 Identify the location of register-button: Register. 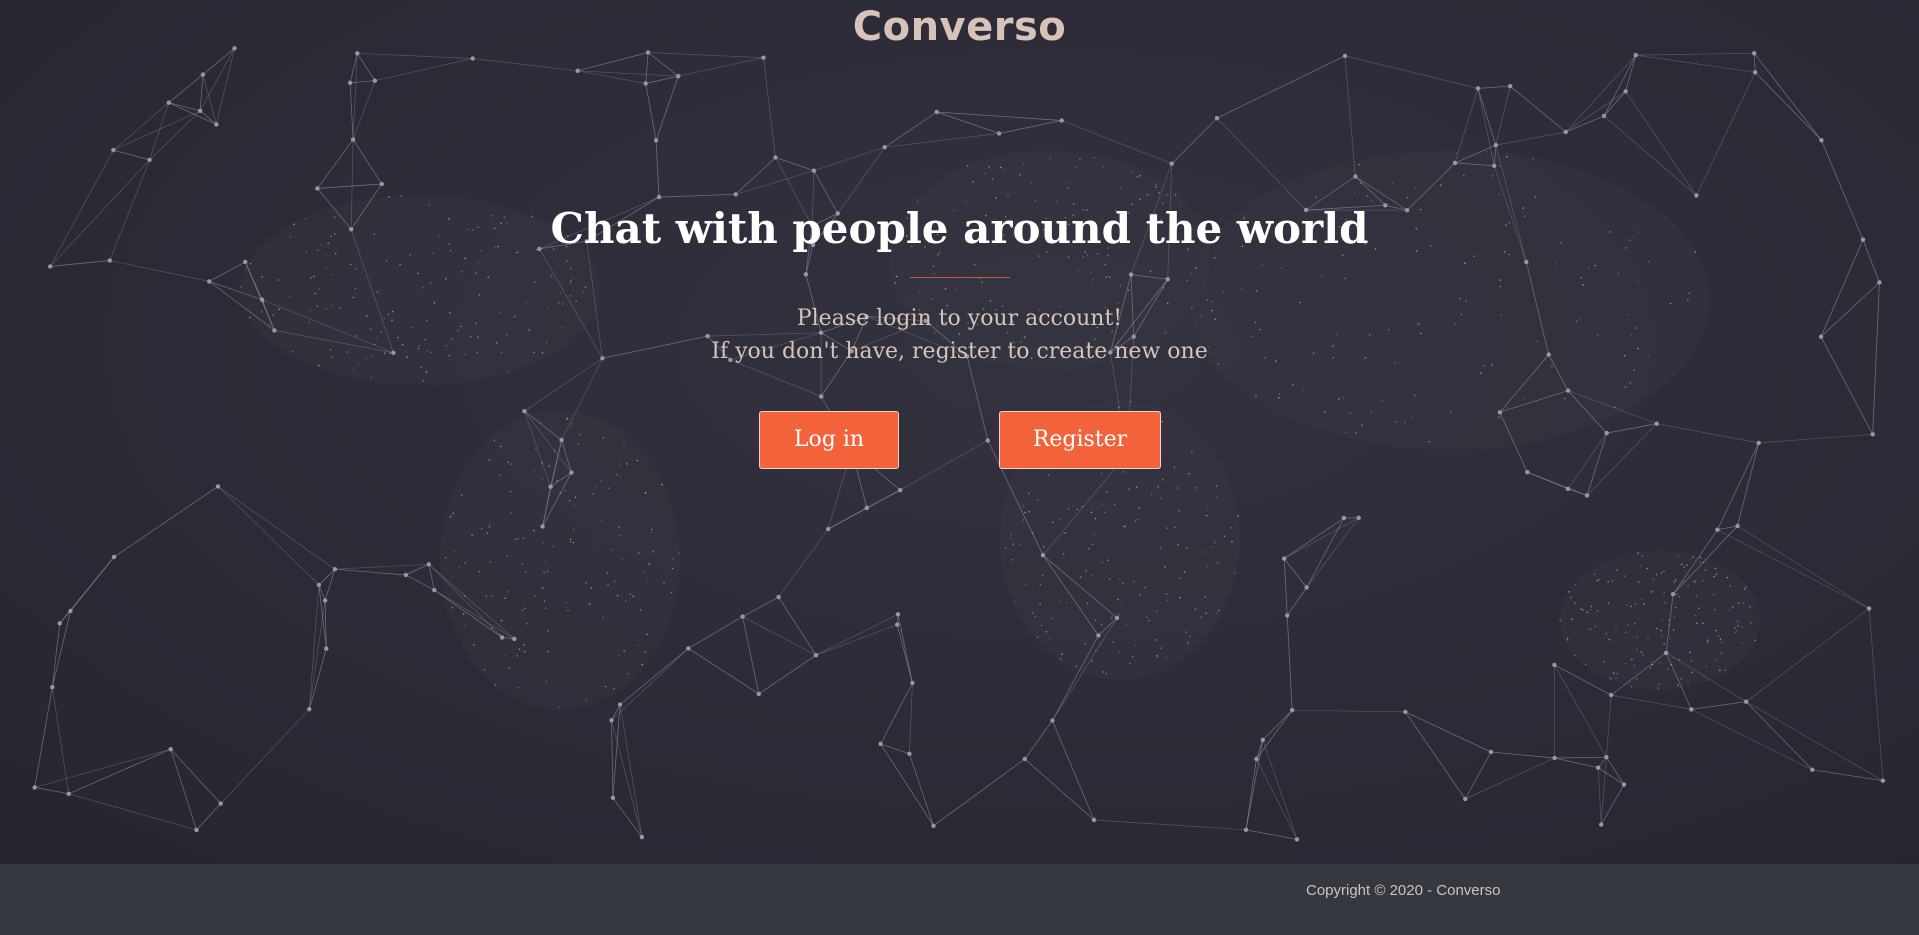
(1080, 440).